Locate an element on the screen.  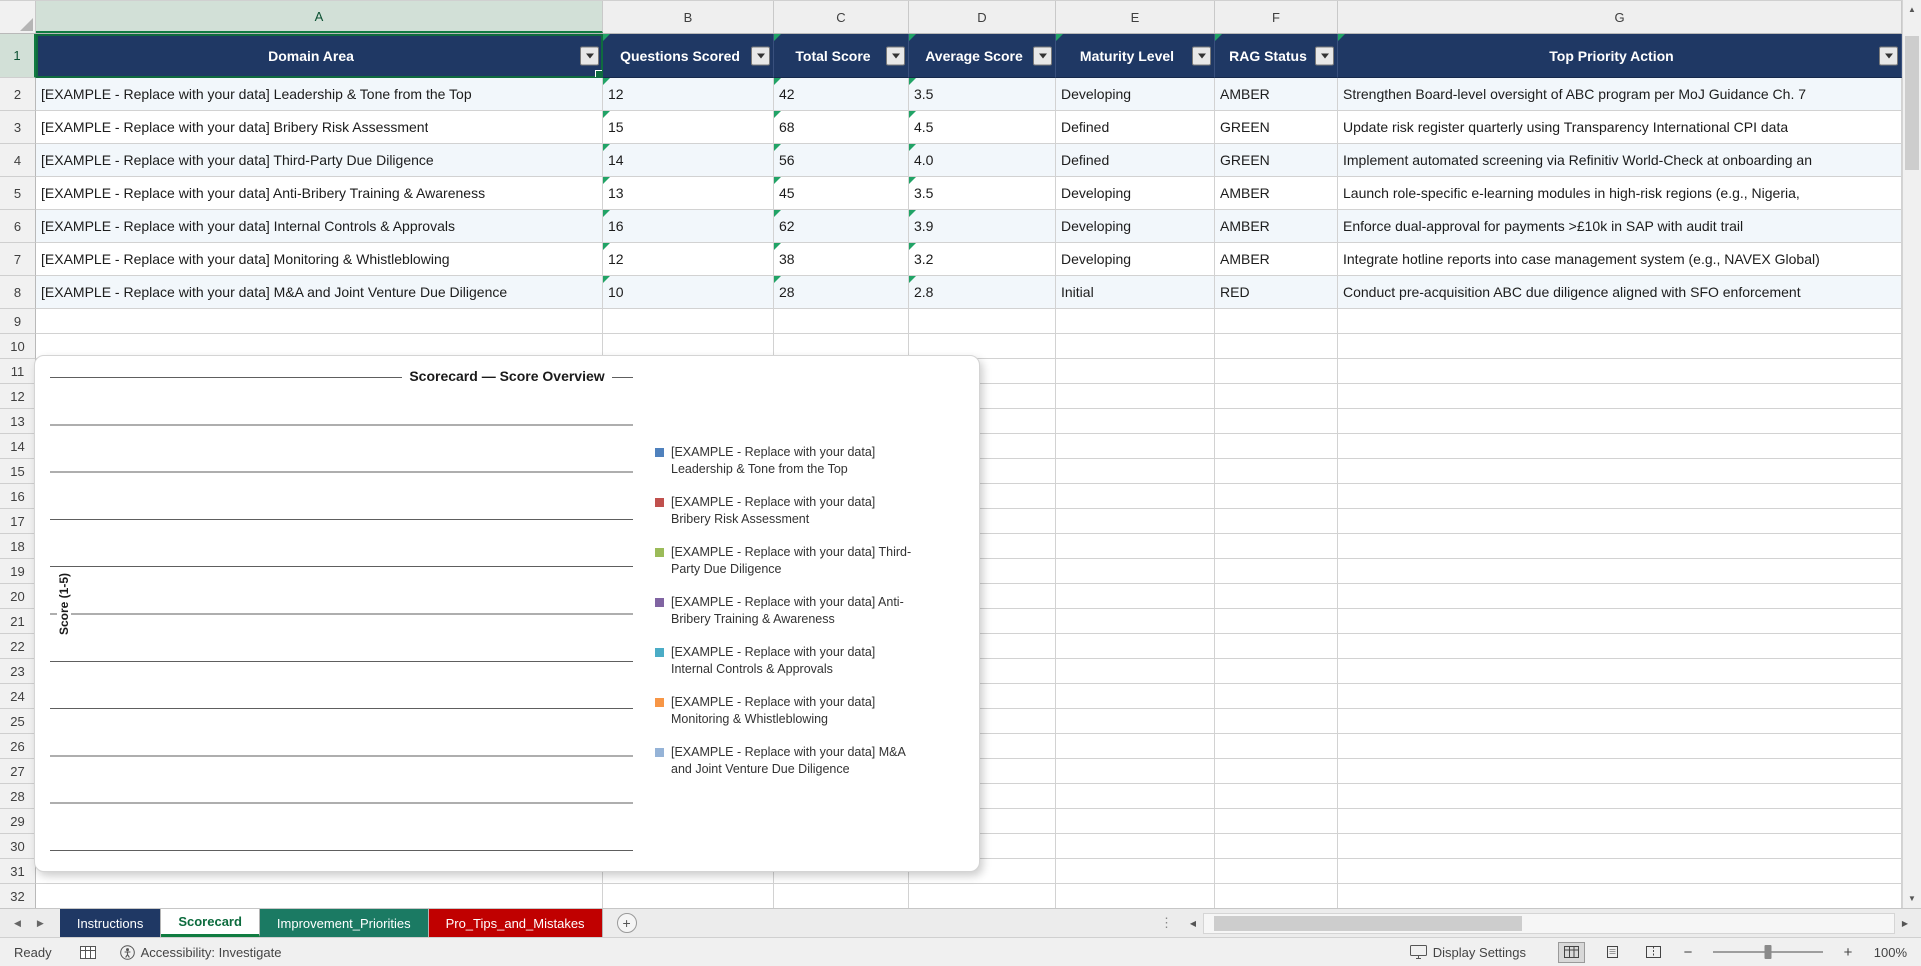
cell-F5: AMBER is located at coordinates (1276, 193).